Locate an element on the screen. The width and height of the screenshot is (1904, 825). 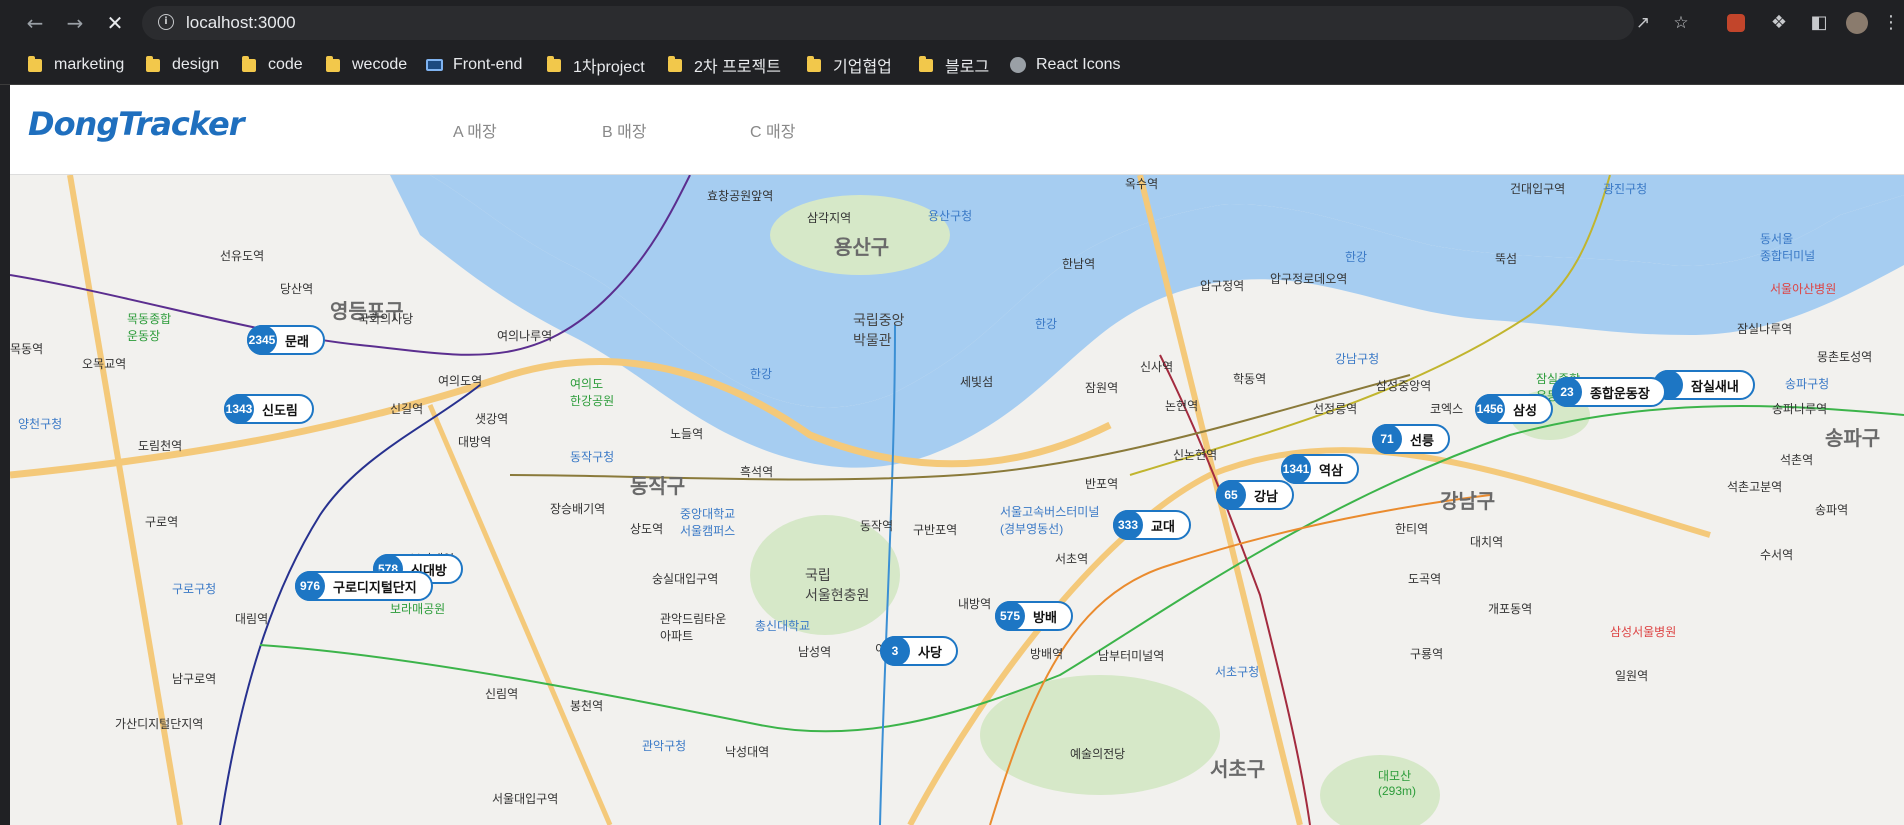
bookmark-1st-project: 1차project is located at coordinates (596, 65).